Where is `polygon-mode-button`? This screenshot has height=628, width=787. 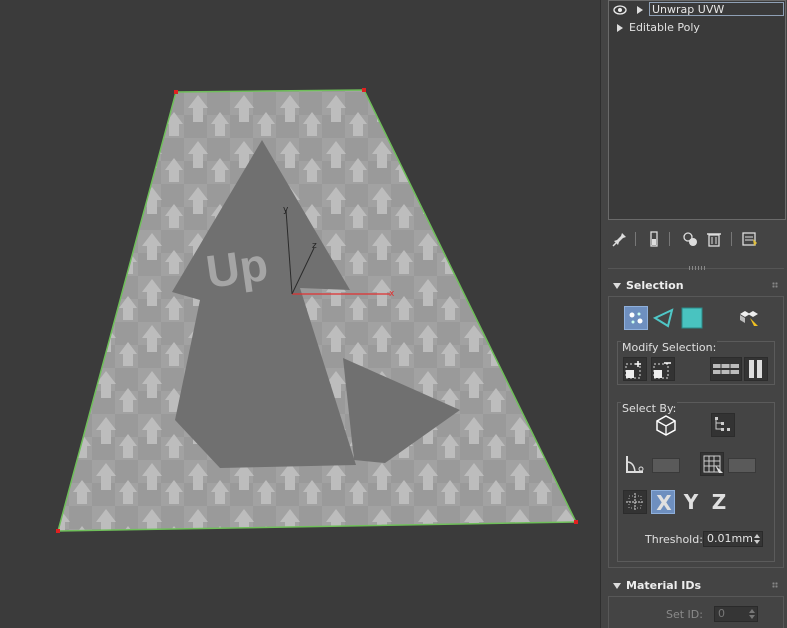 polygon-mode-button is located at coordinates (692, 318).